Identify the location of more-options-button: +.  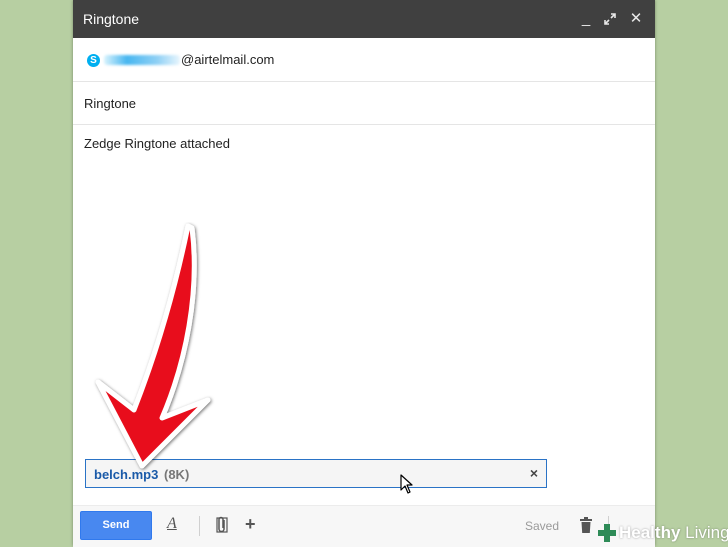
(250, 524).